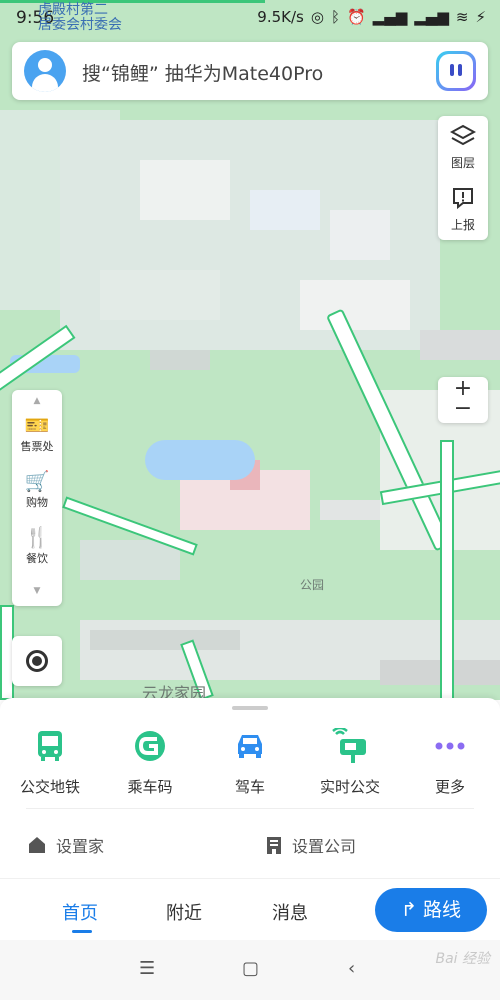  I want to click on zoom-control: + −, so click(463, 400).